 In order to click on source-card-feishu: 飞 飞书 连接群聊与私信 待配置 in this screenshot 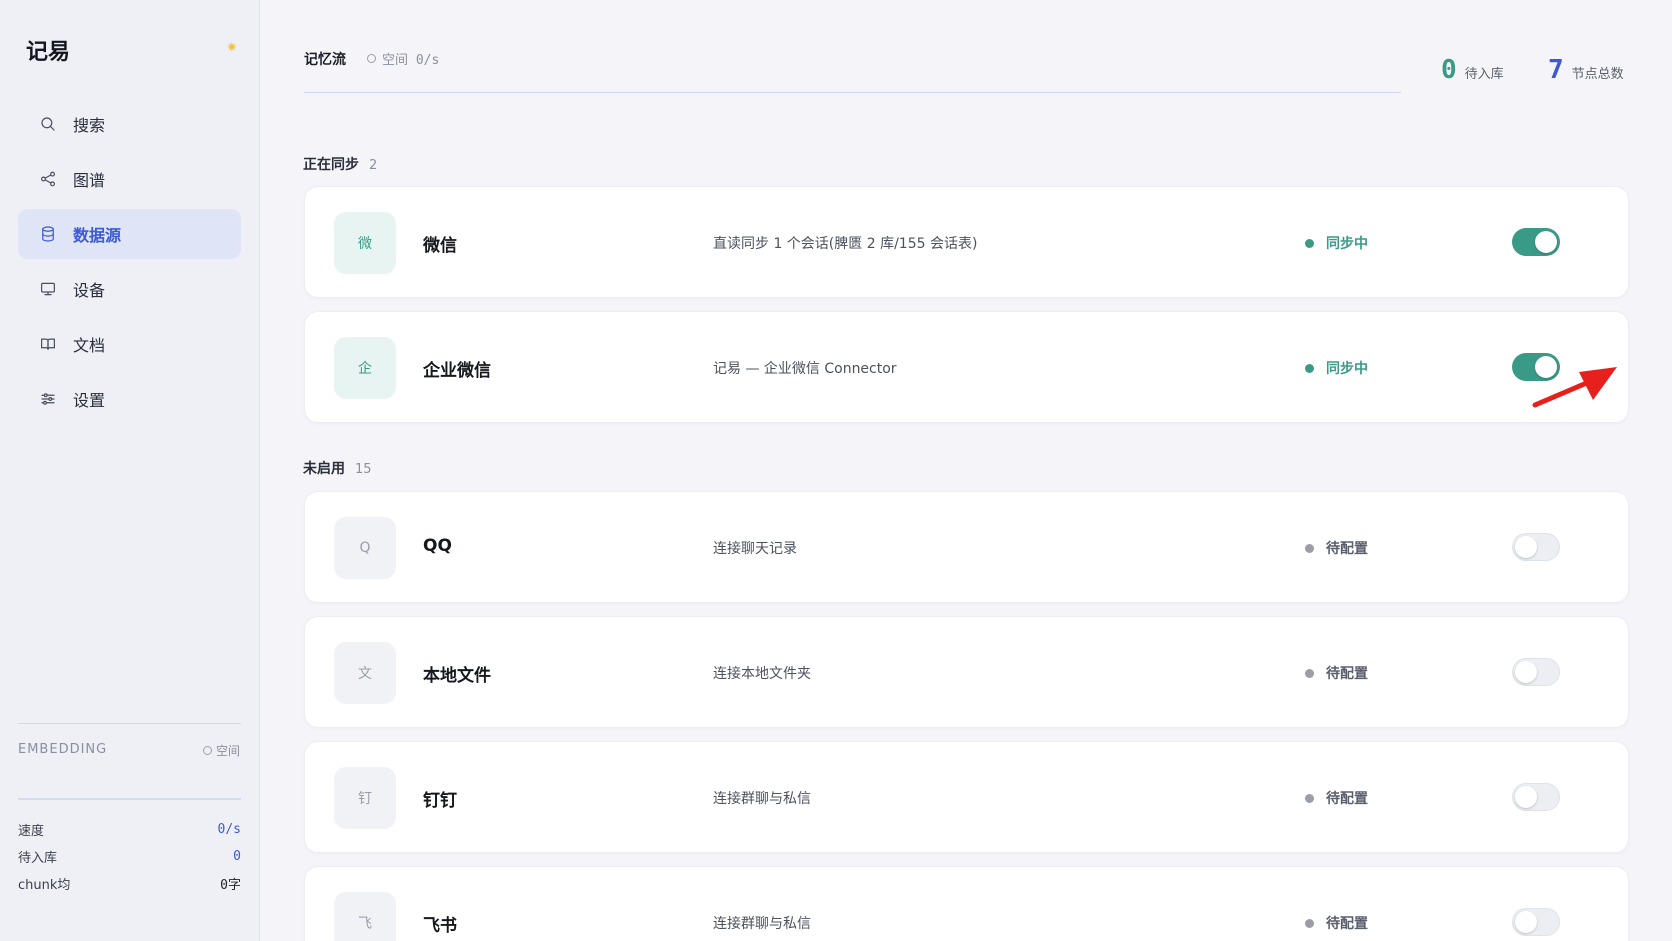, I will do `click(966, 903)`.